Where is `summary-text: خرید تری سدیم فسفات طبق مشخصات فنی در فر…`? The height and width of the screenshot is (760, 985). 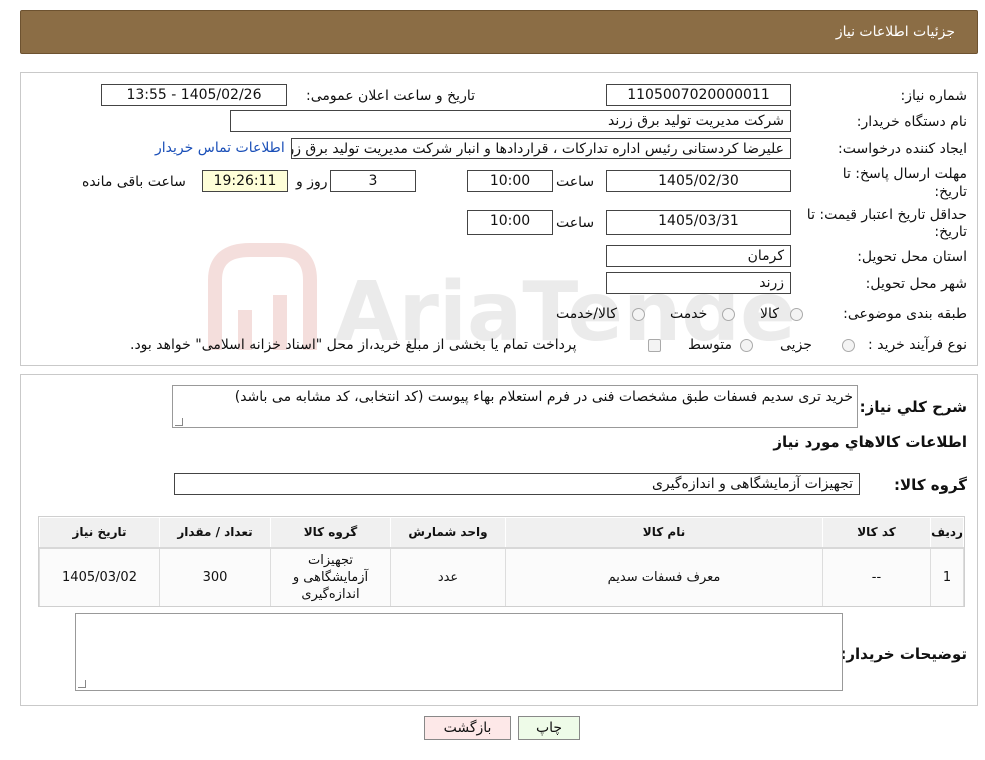
summary-text: خرید تری سدیم فسفات طبق مشخصات فنی در فر… is located at coordinates (543, 397).